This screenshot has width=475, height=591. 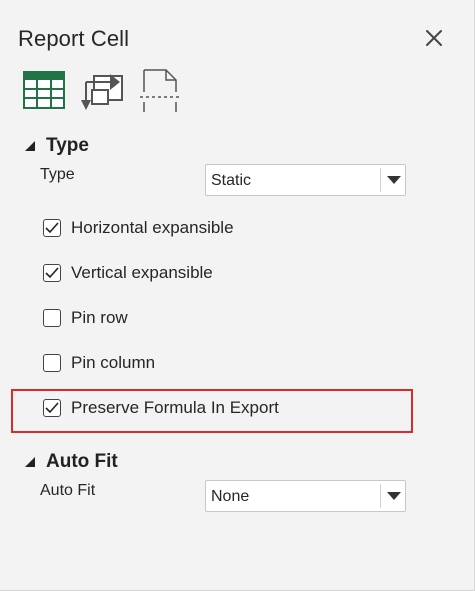 What do you see at coordinates (305, 496) in the screenshot?
I see `autofit-select: None` at bounding box center [305, 496].